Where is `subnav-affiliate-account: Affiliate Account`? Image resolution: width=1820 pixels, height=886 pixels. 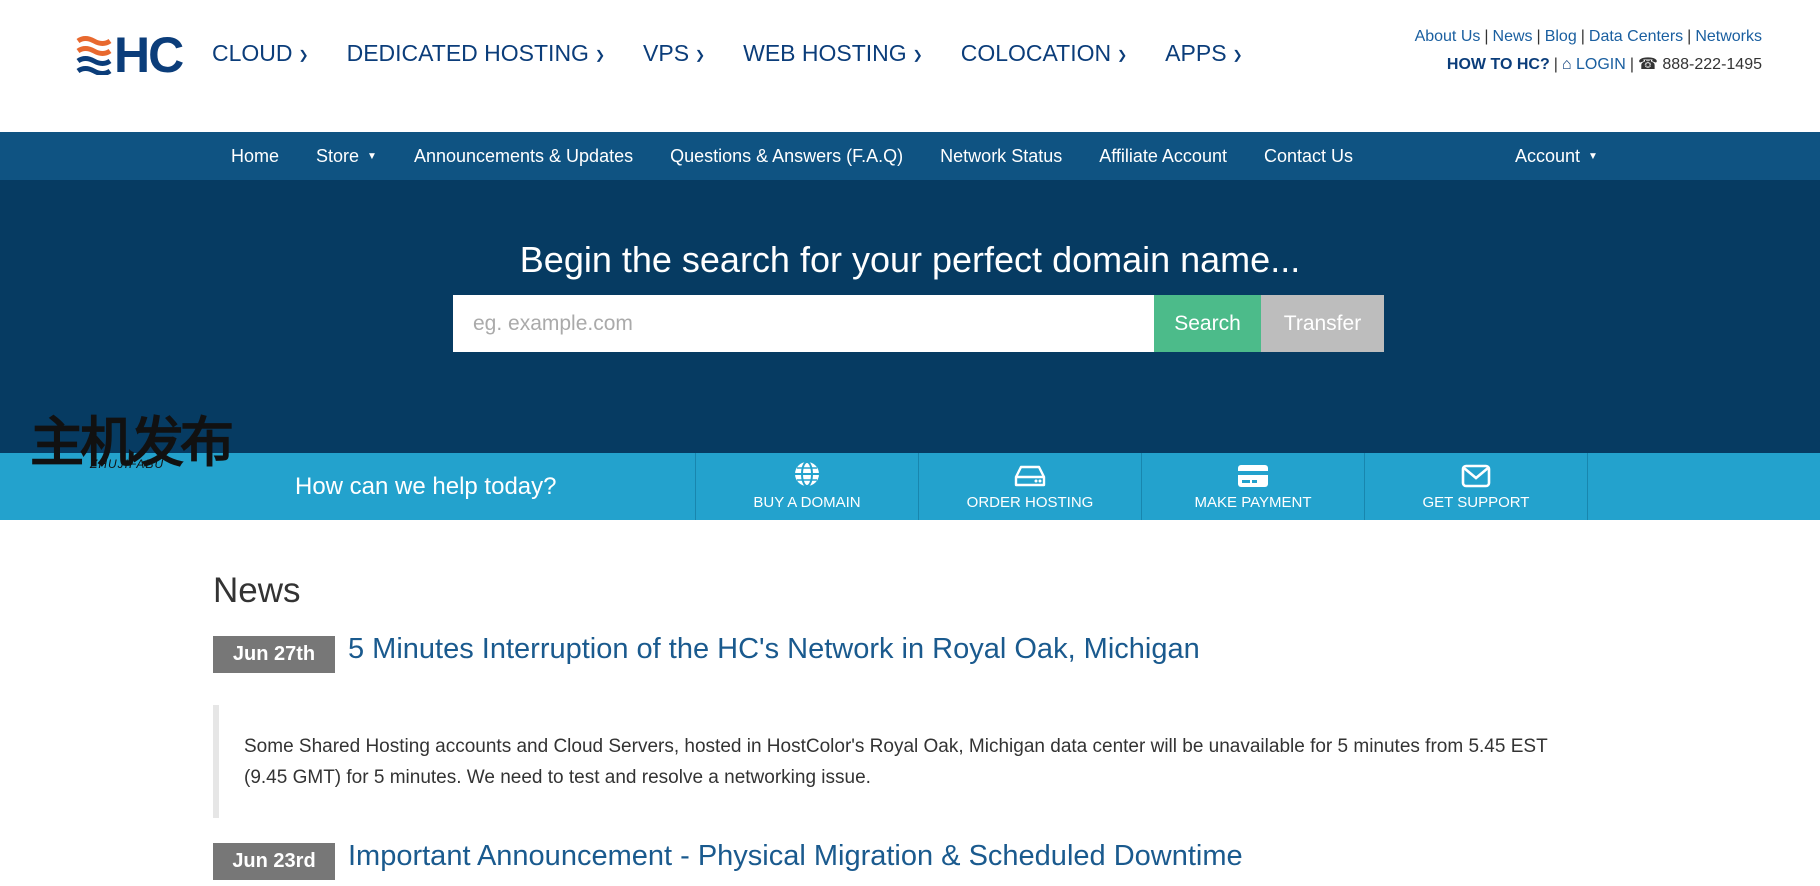
subnav-affiliate-account: Affiliate Account is located at coordinates (1163, 156).